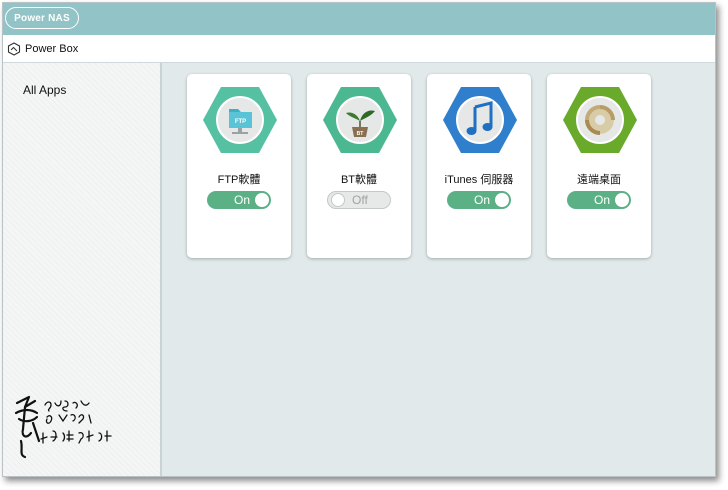 The image size is (728, 490). Describe the element at coordinates (359, 19) in the screenshot. I see `top-bar: Power NAS` at that location.